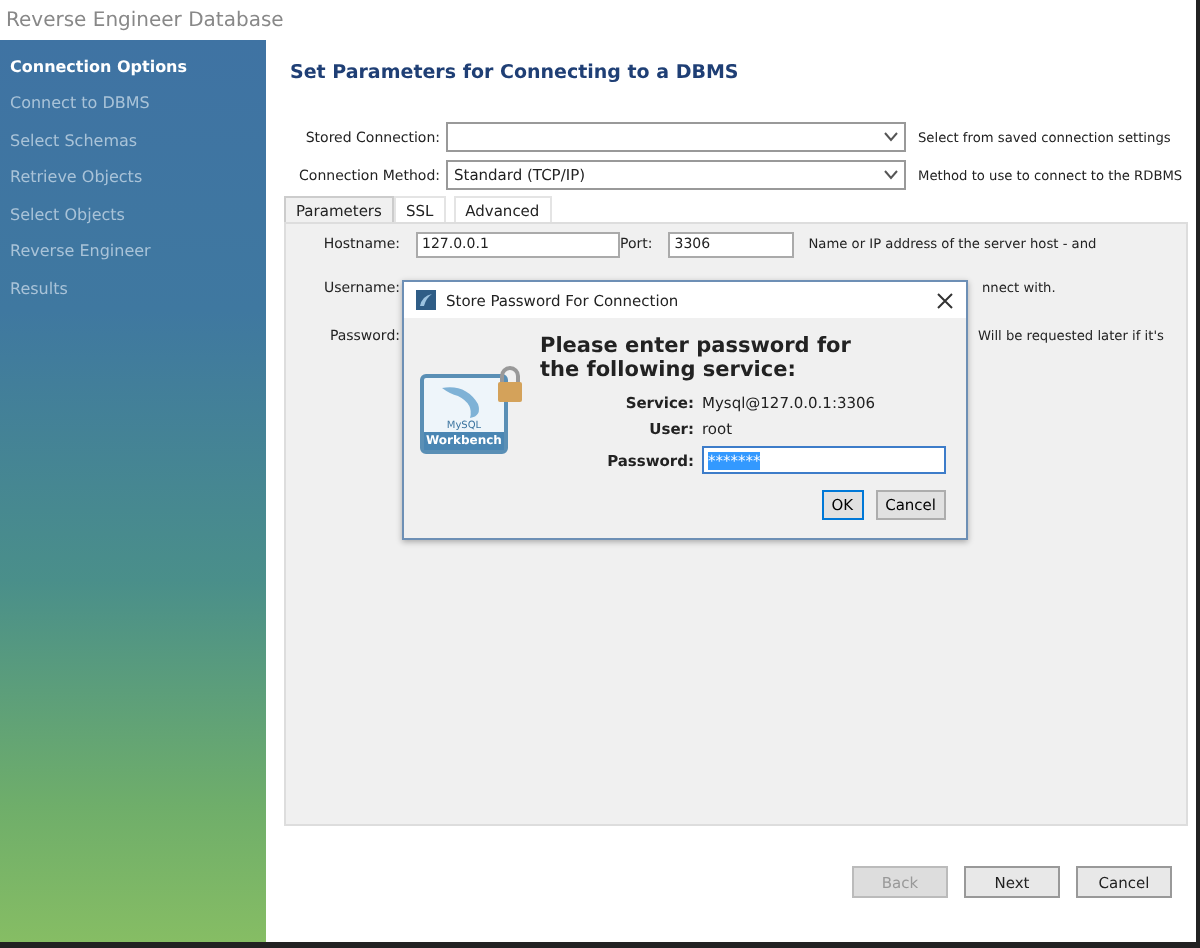  Describe the element at coordinates (133, 66) in the screenshot. I see `sidebar-item: Connection Options` at that location.